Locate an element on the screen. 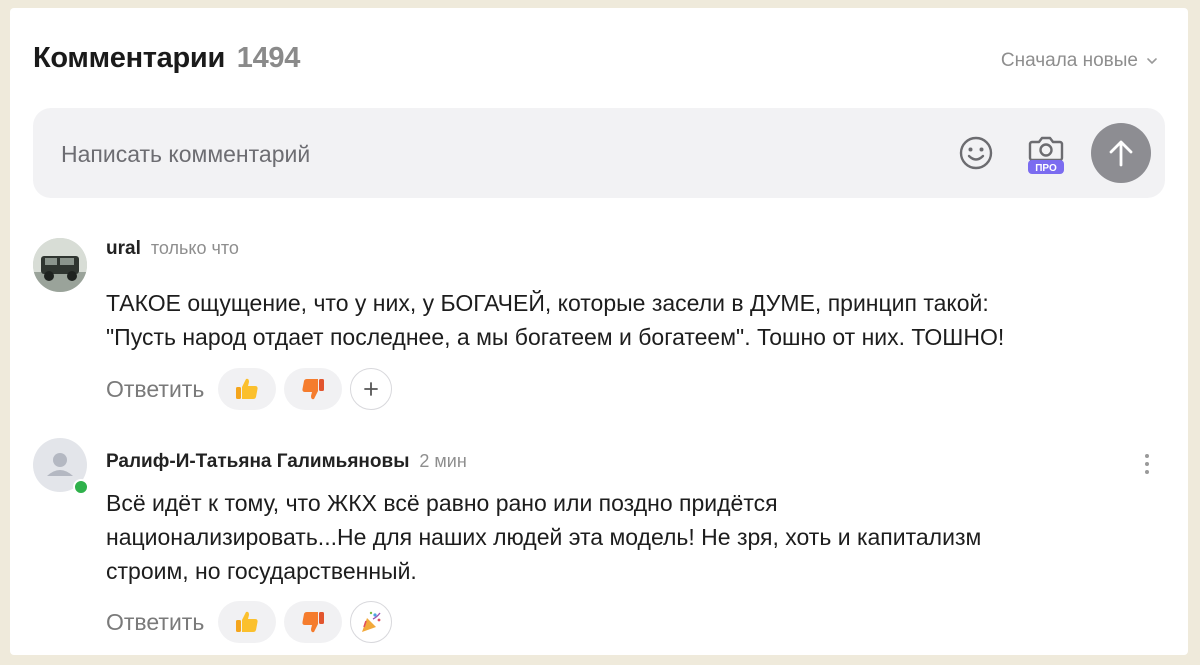 The width and height of the screenshot is (1200, 665). send-button is located at coordinates (1121, 153).